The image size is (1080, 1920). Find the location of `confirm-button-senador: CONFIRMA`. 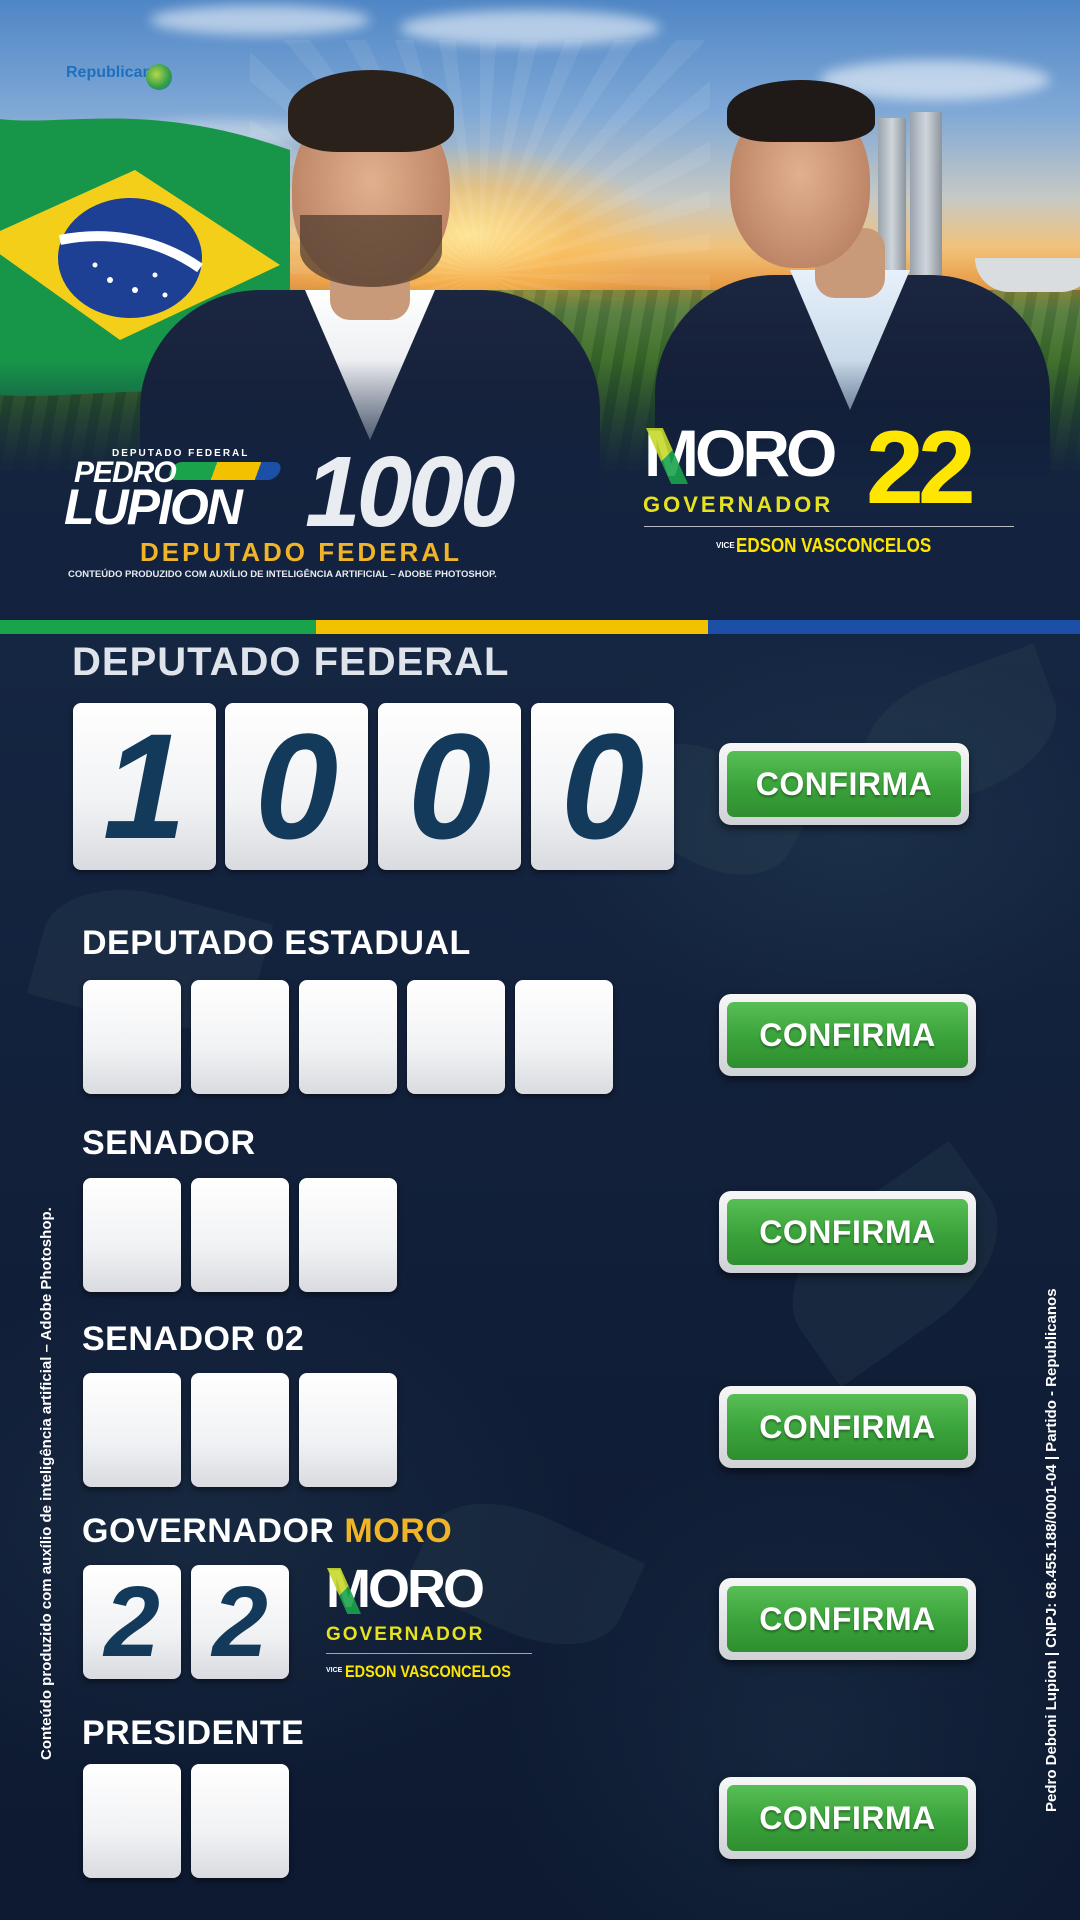

confirm-button-senador: CONFIRMA is located at coordinates (847, 1232).